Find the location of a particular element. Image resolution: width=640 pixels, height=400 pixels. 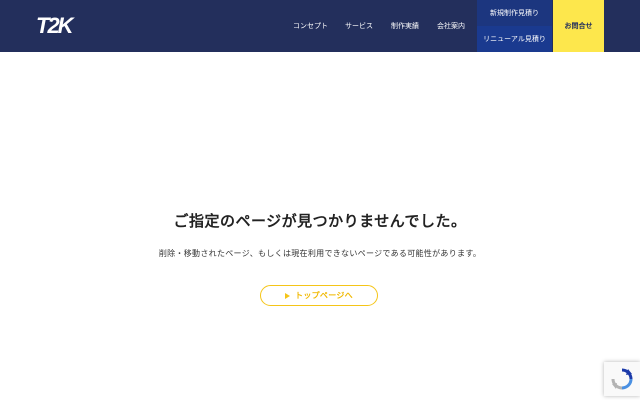

top-page-button: トップページへ is located at coordinates (319, 295).